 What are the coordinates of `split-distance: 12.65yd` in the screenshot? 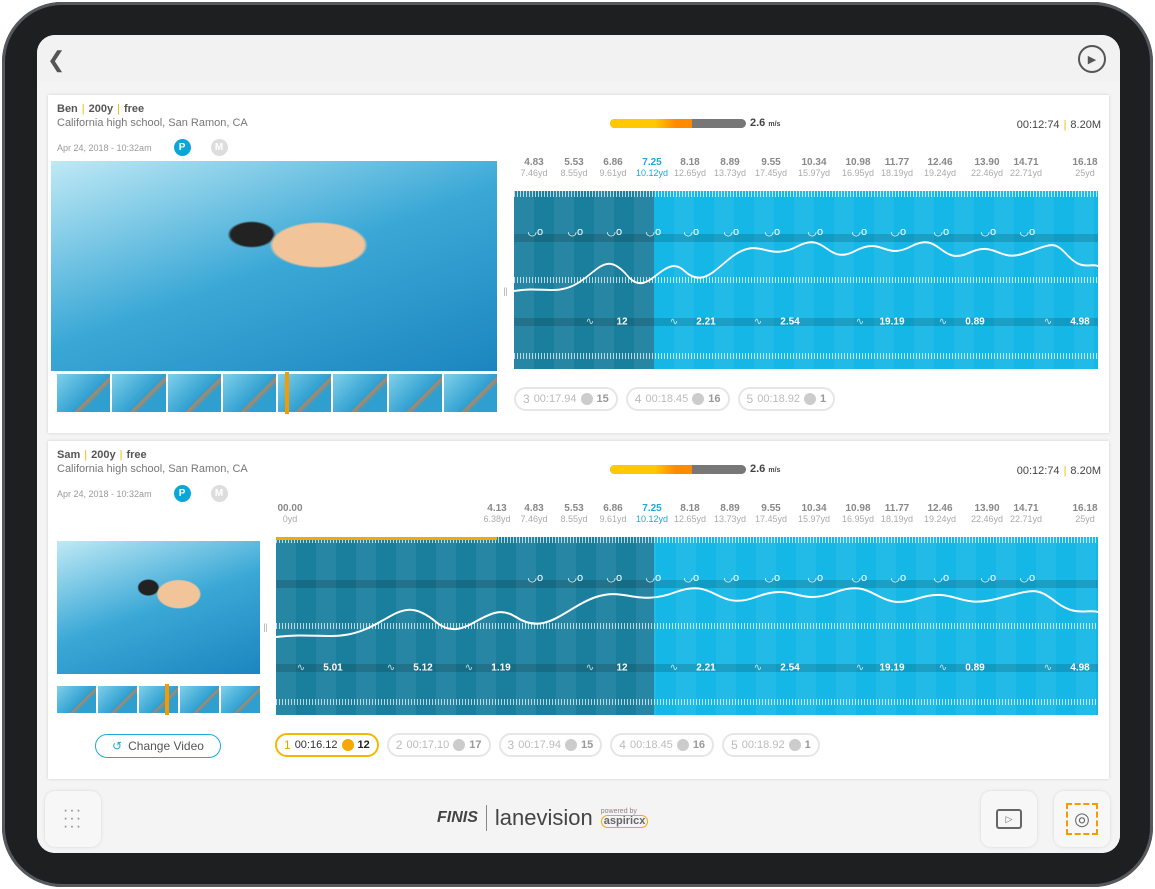 It's located at (690, 519).